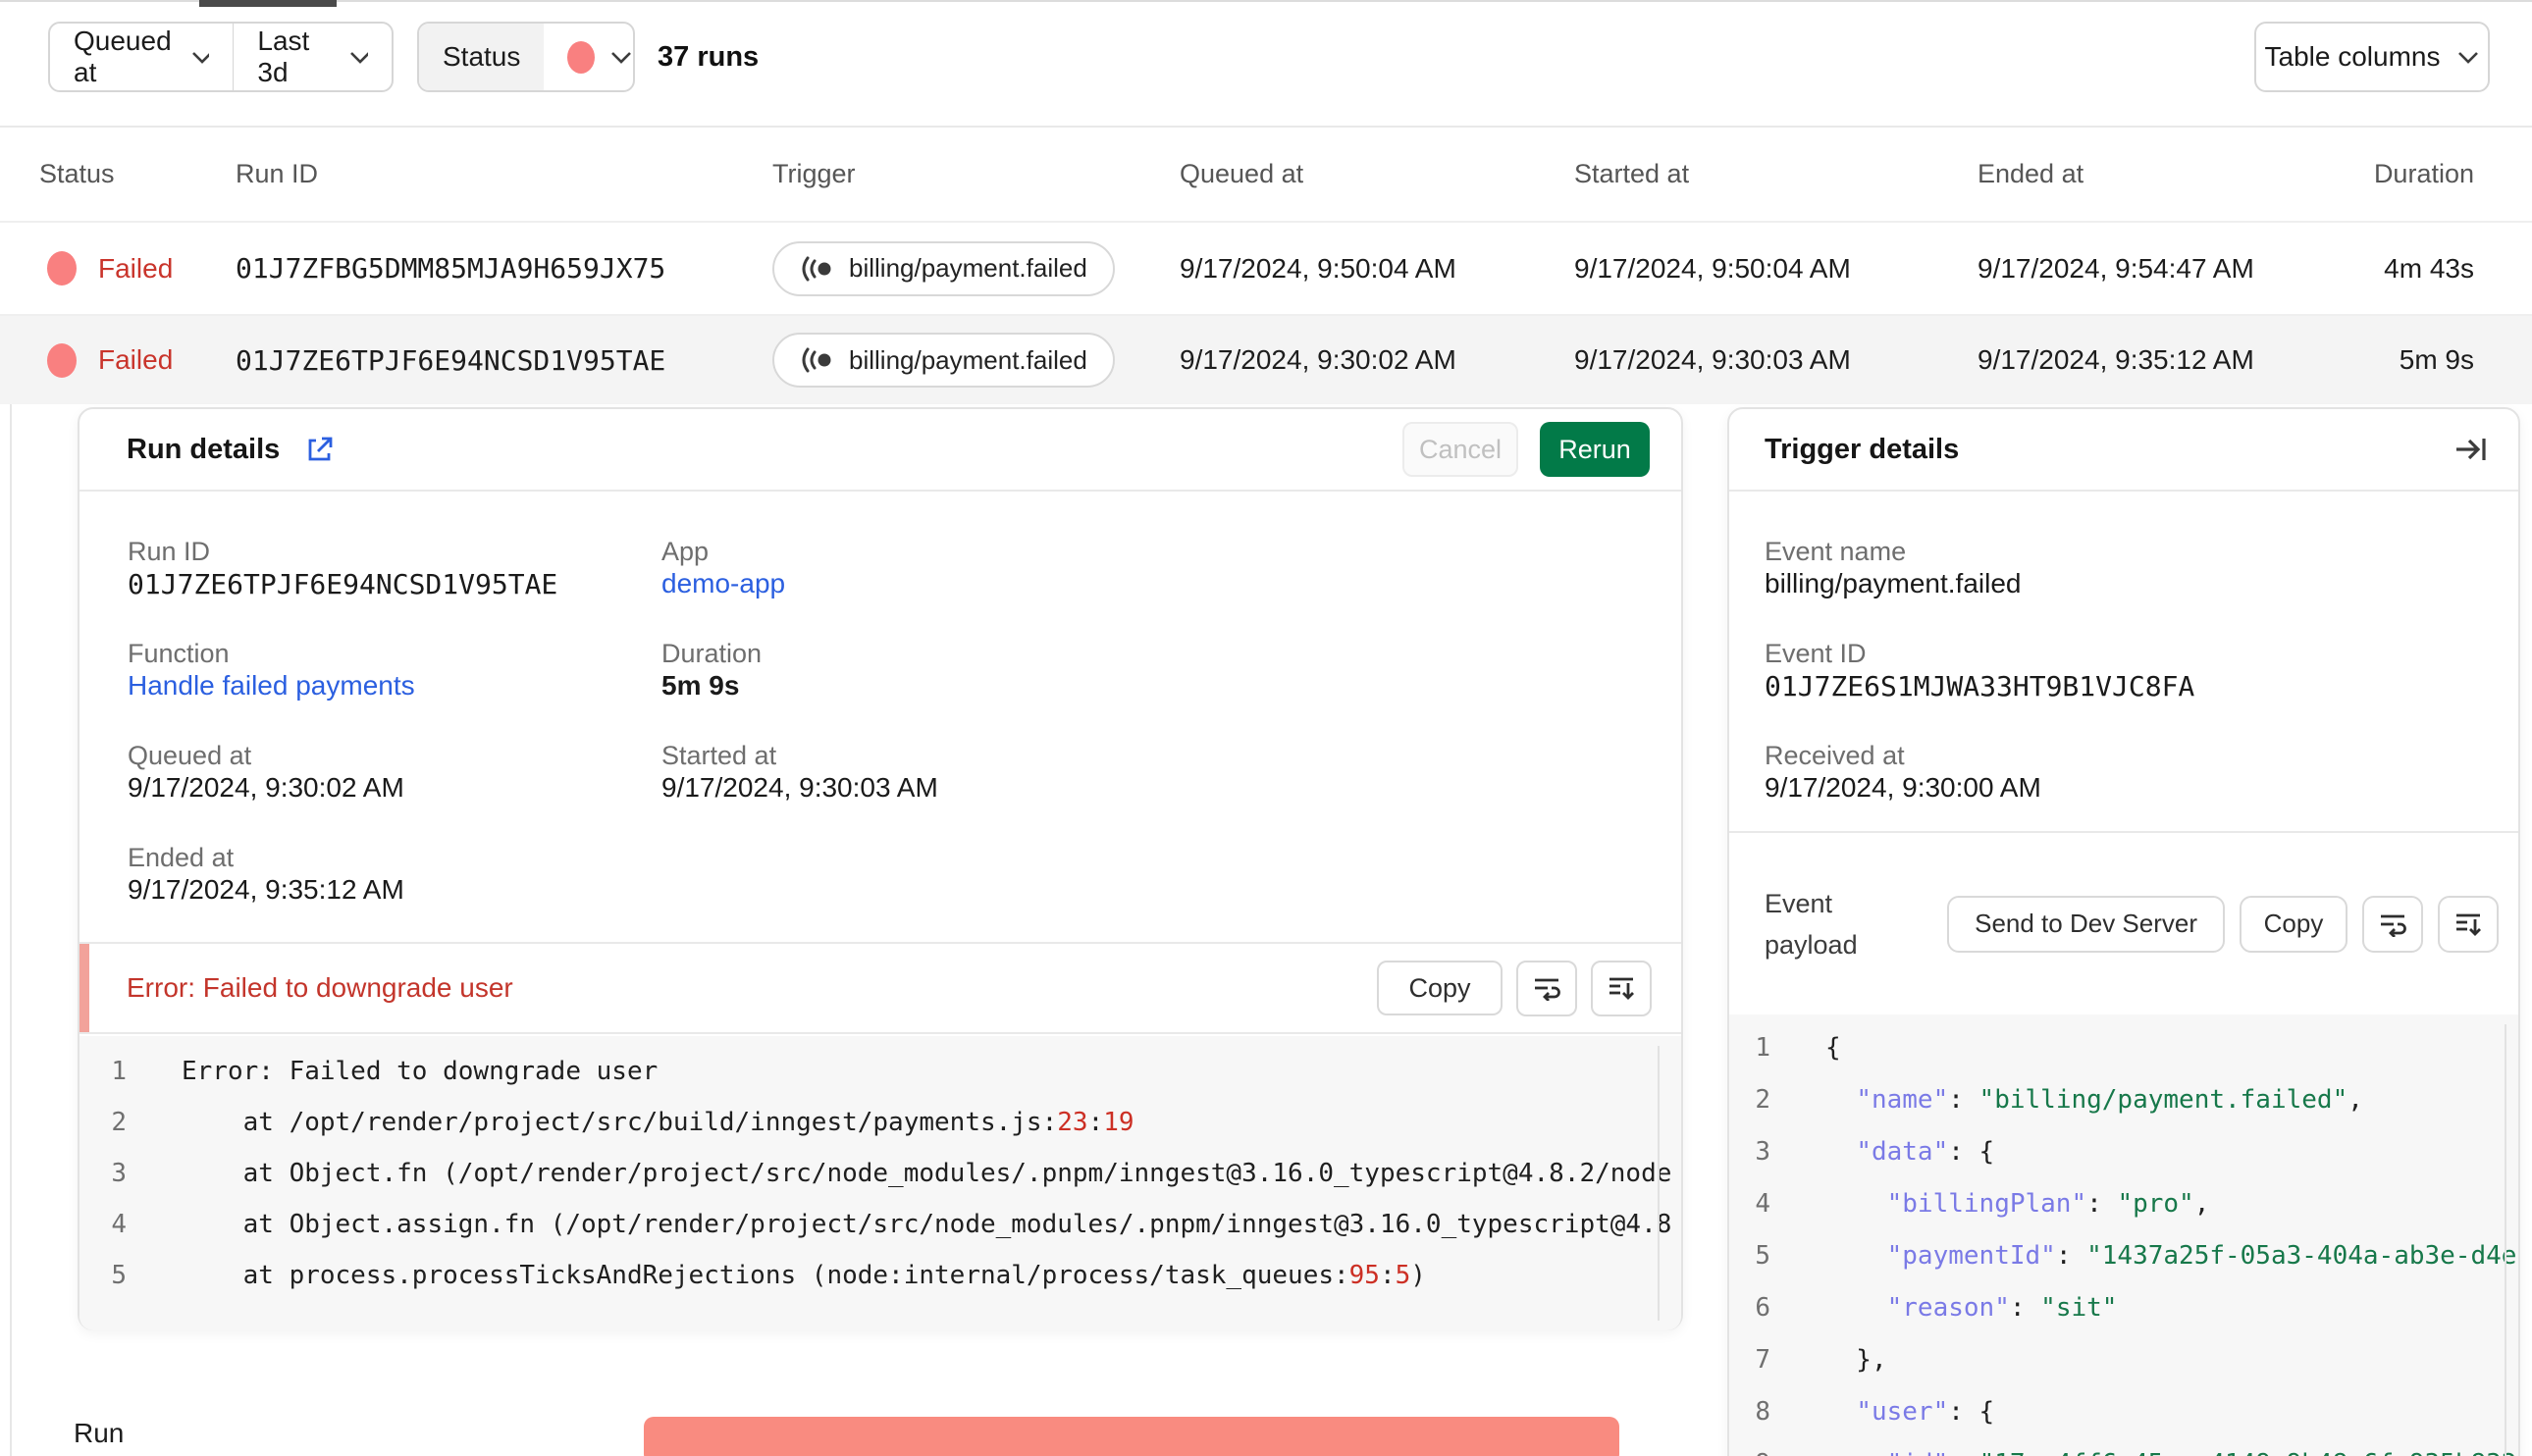 Image resolution: width=2532 pixels, height=1456 pixels. Describe the element at coordinates (968, 268) in the screenshot. I see `trigger-event-name: billing/payment.failed` at that location.